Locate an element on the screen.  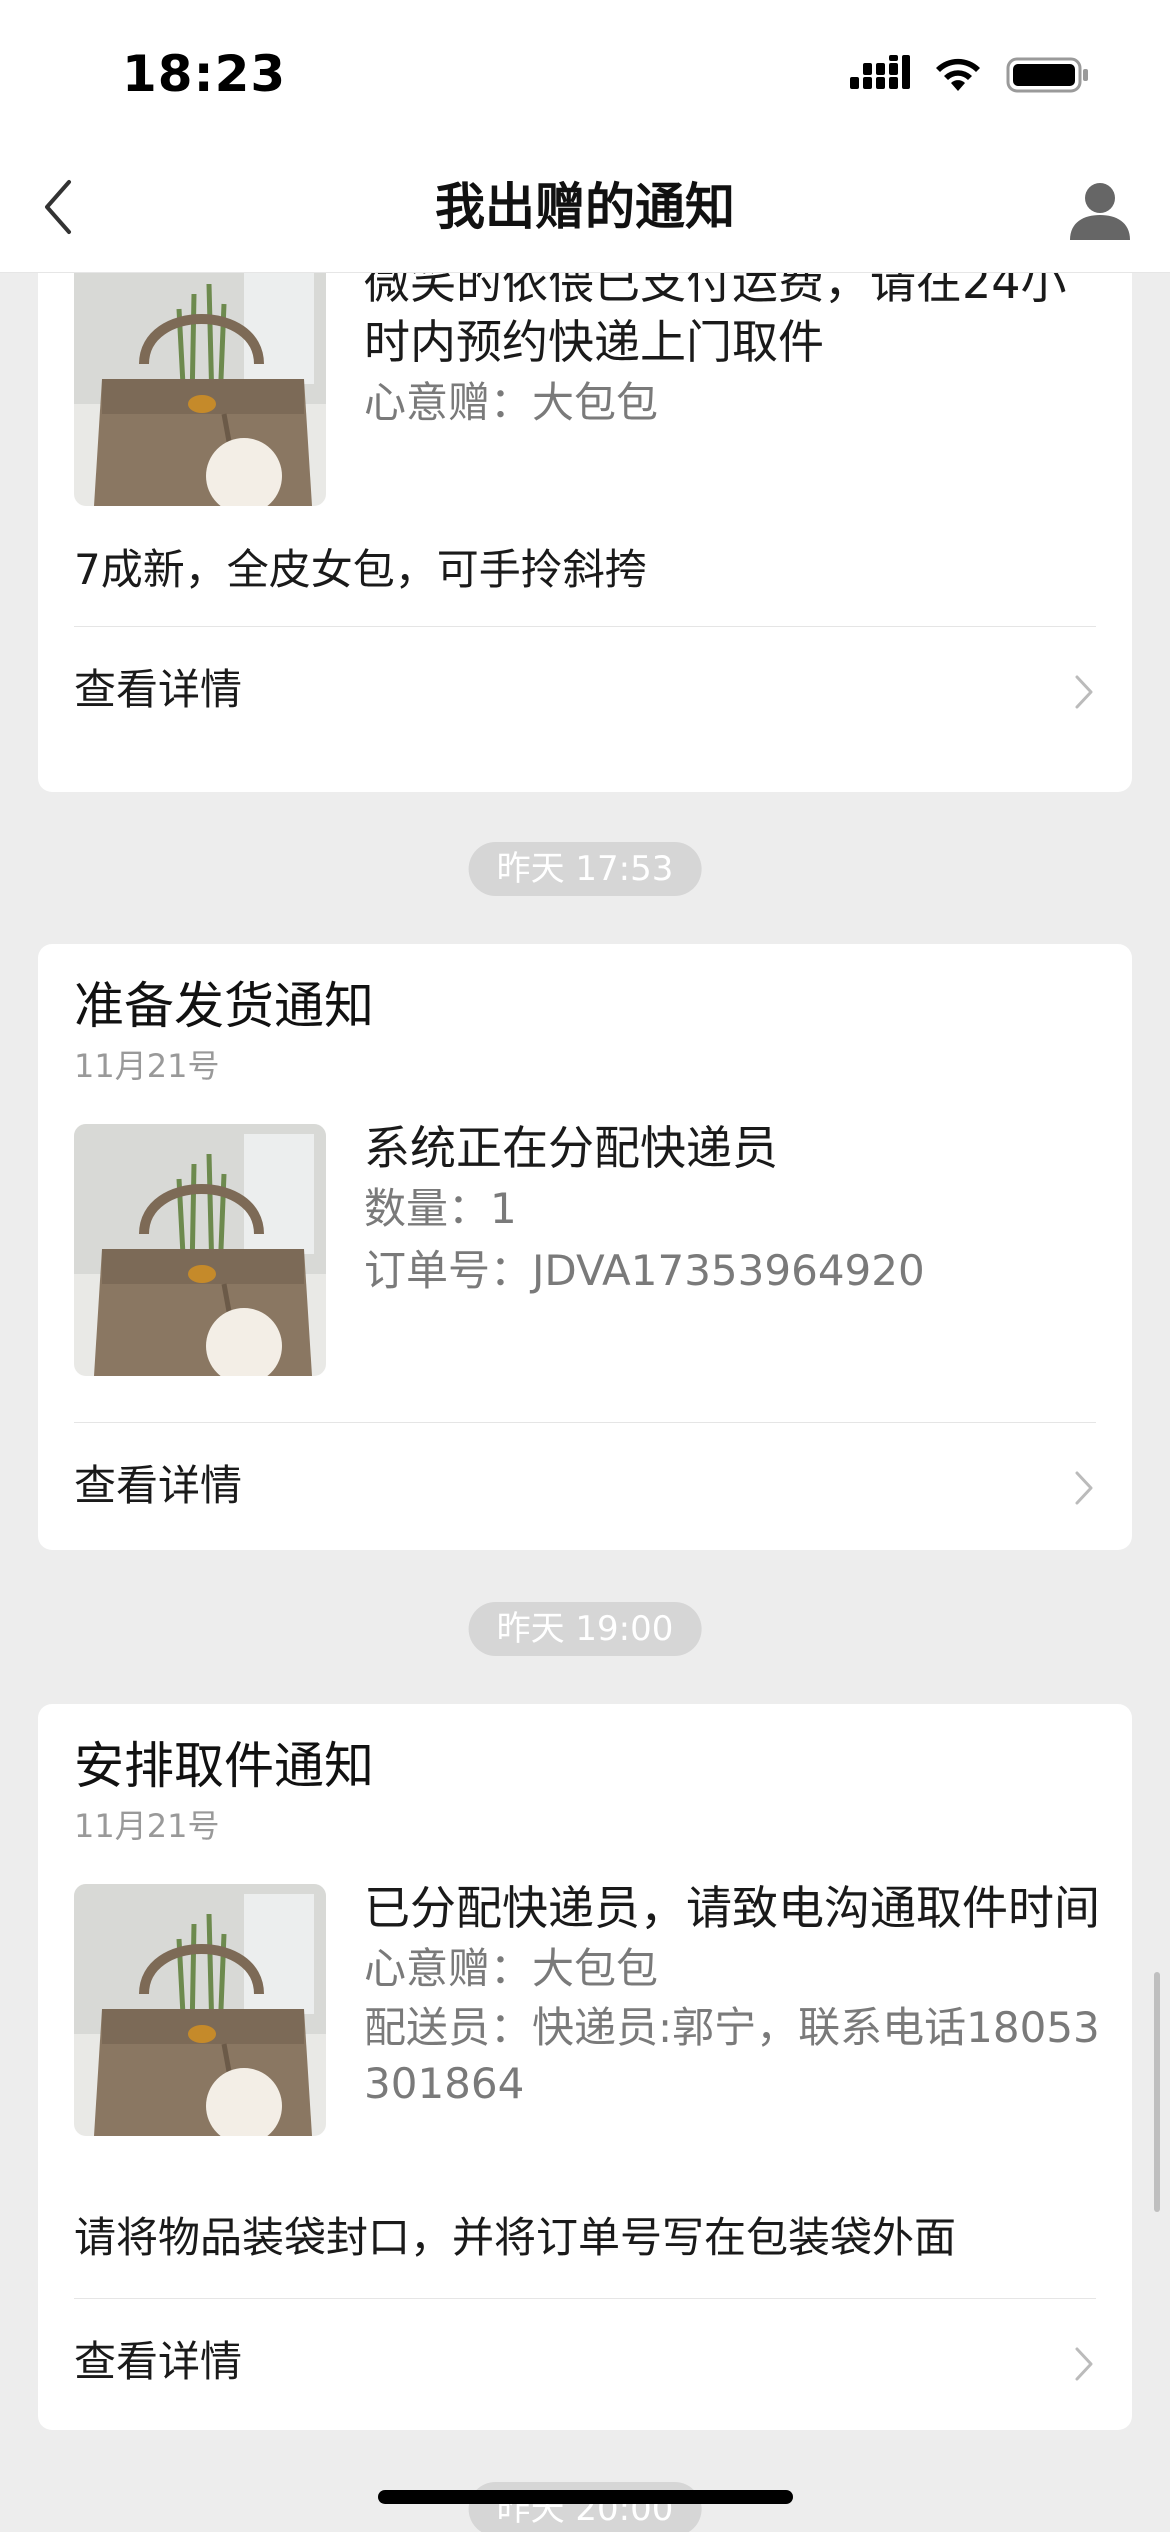
card-title: 安排取件通知 is located at coordinates (224, 1766).